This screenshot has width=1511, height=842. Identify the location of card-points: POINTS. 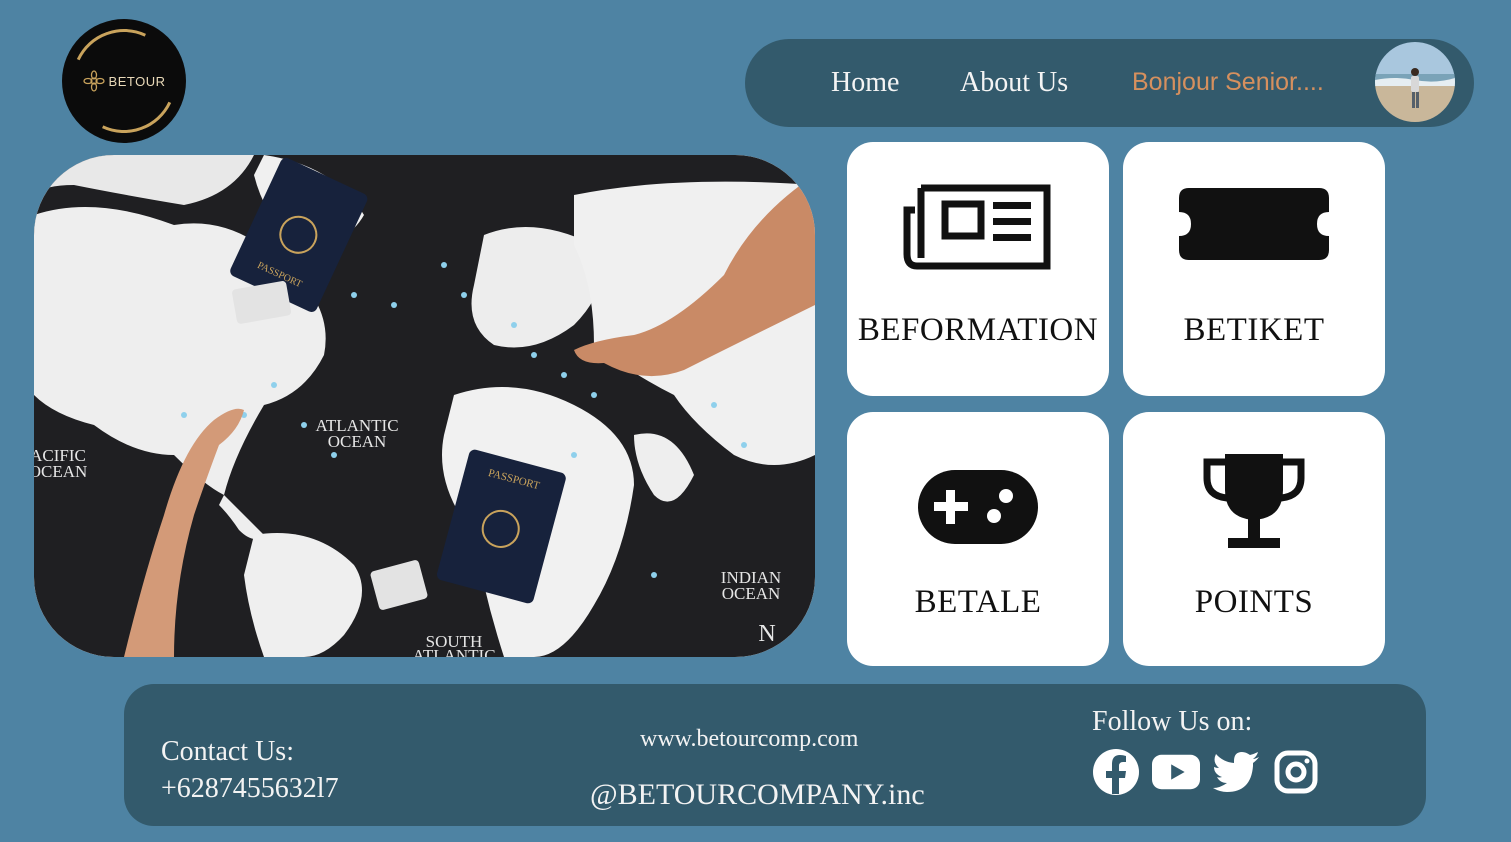
(1254, 539).